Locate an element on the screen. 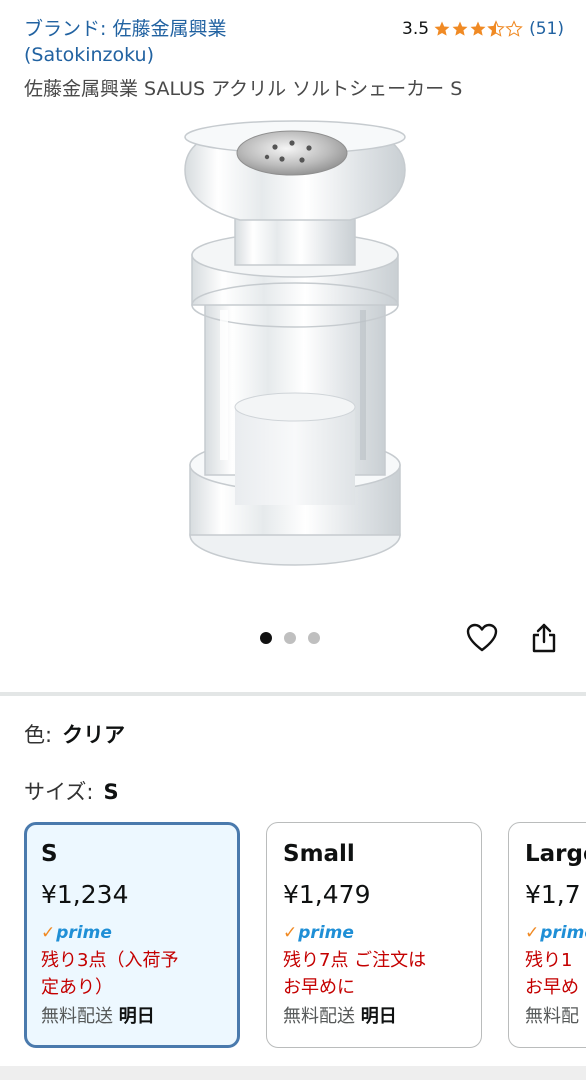 The image size is (586, 1080). size-option-price: ¥1,7 is located at coordinates (553, 894).